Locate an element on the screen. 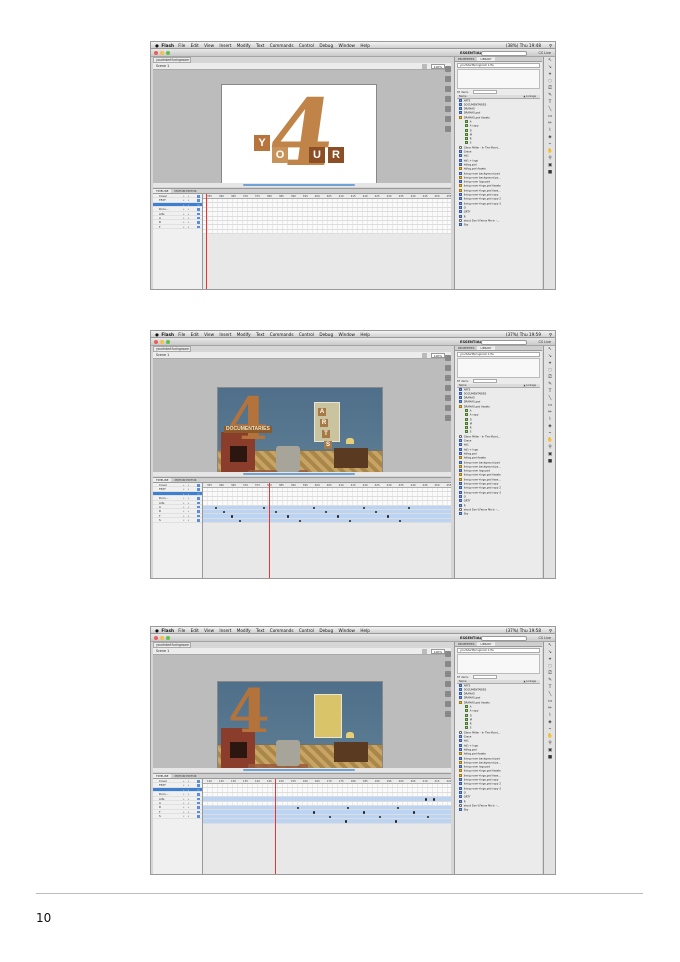 This screenshot has width=680, height=962. zoom-tool-icon: ⚲ is located at coordinates (549, 447).